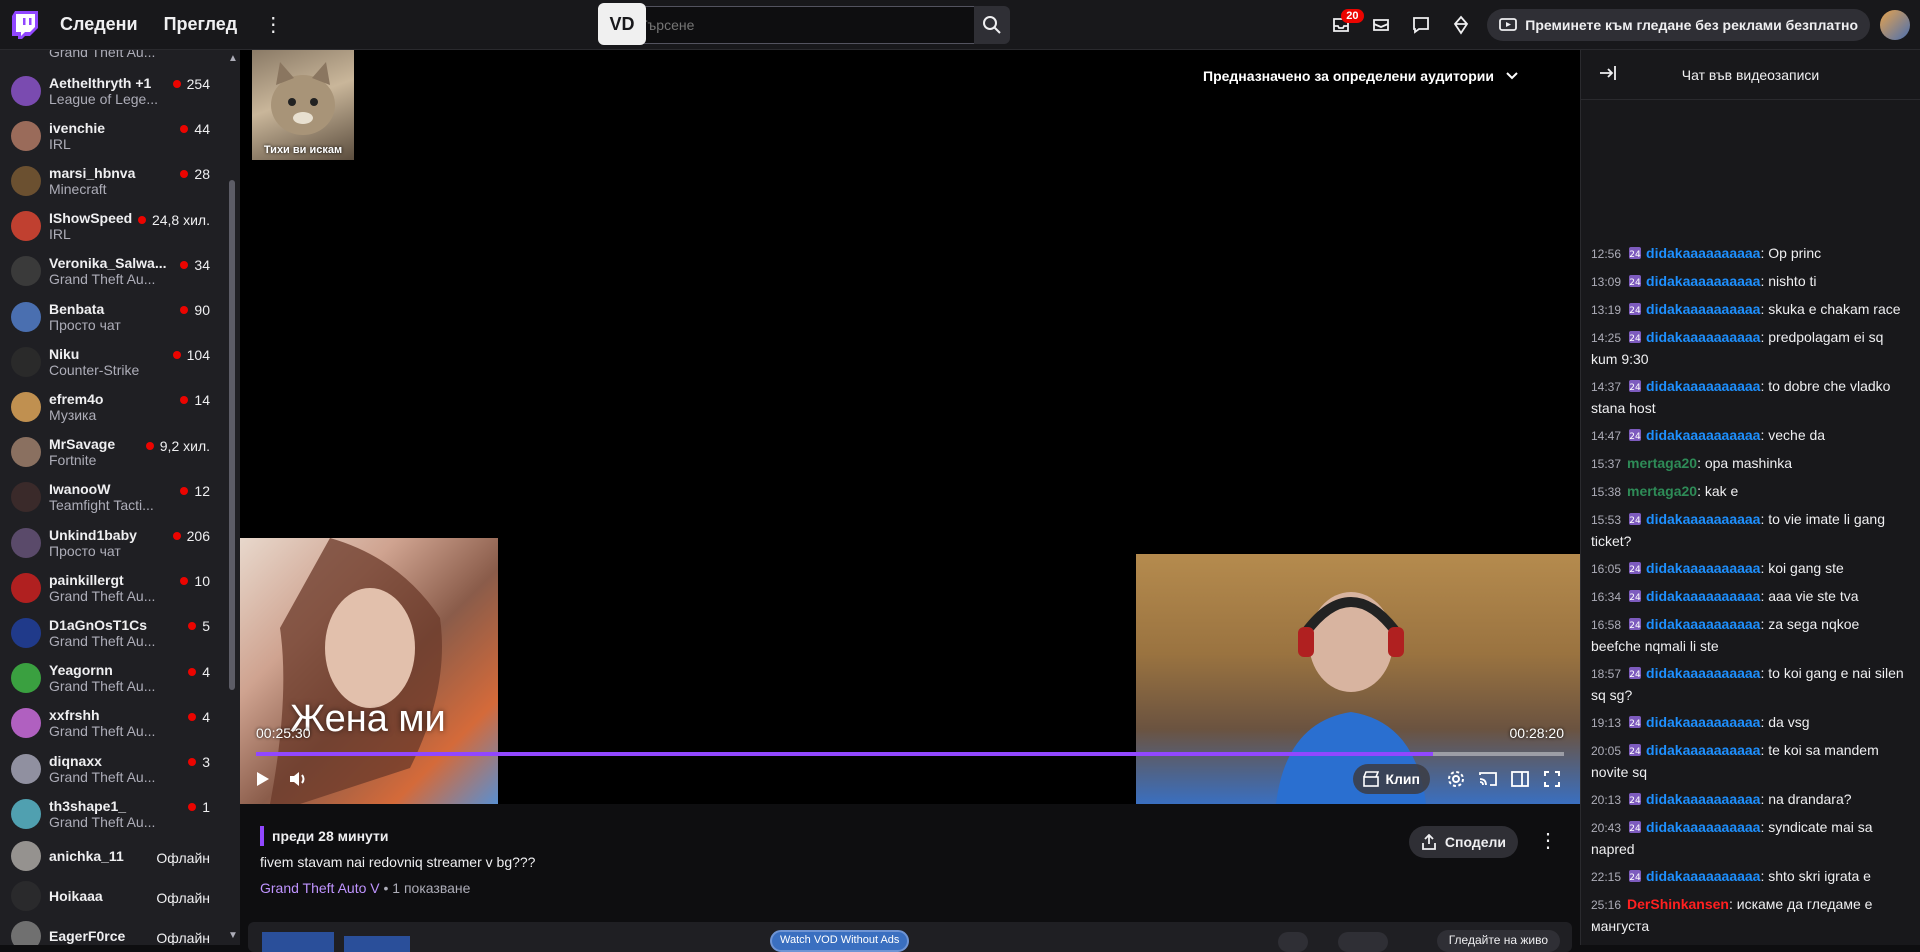  What do you see at coordinates (115, 856) in the screenshot?
I see `sidebar-channel-offline: anichka_11 Офлайн` at bounding box center [115, 856].